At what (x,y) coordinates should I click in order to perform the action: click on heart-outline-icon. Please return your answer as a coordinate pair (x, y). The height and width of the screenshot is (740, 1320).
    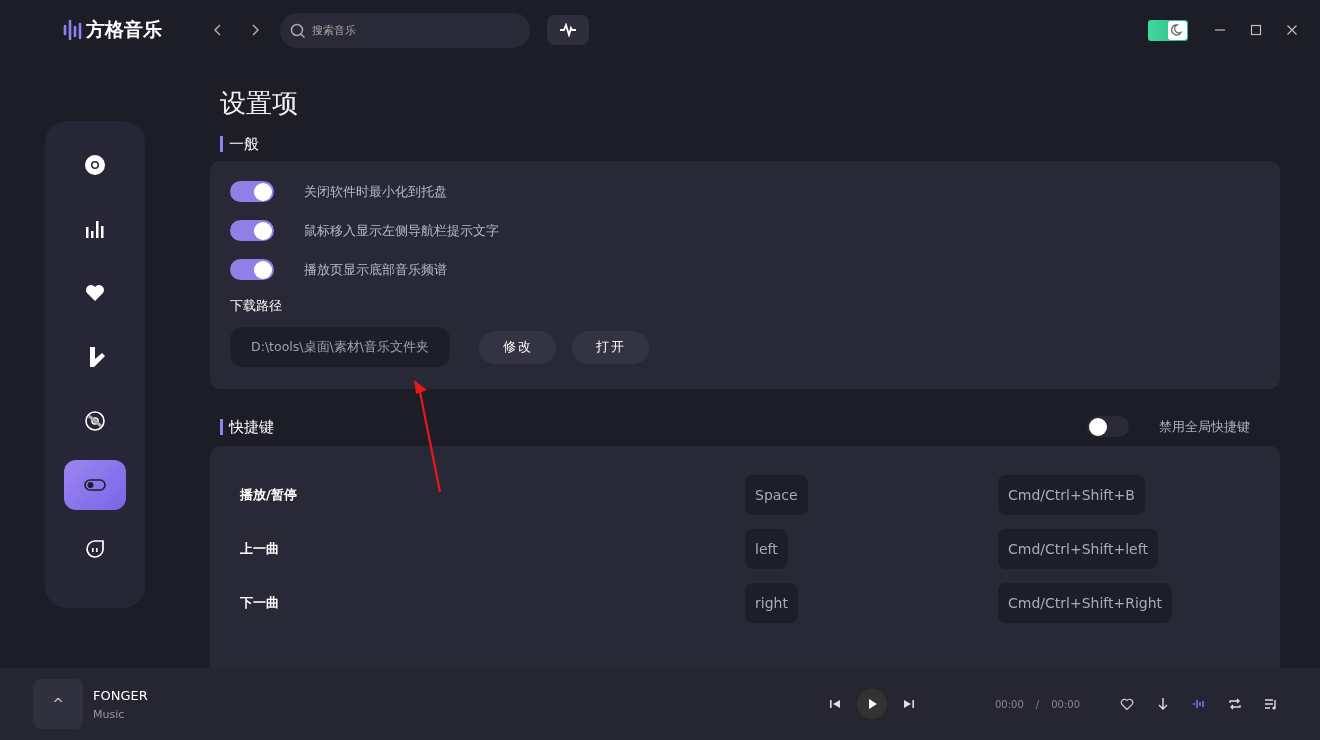
    Looking at the image, I should click on (1127, 704).